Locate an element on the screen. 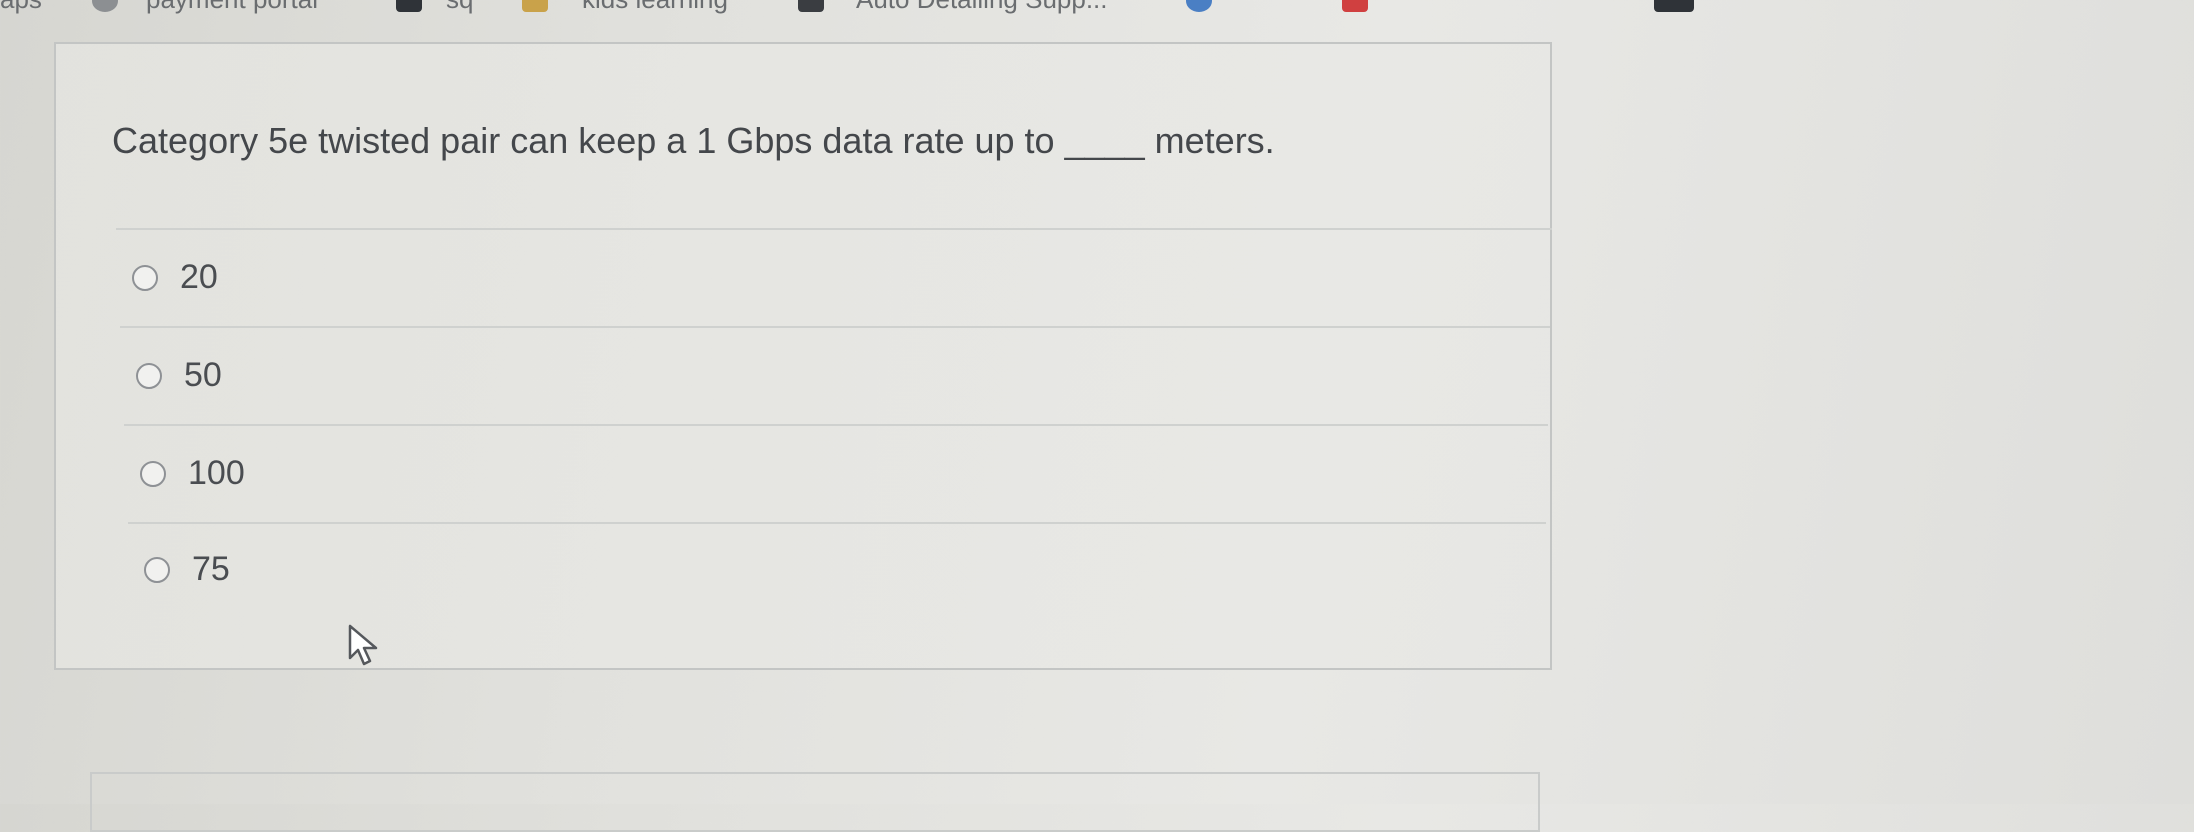 The width and height of the screenshot is (2194, 832). globe-icon is located at coordinates (1199, 6).